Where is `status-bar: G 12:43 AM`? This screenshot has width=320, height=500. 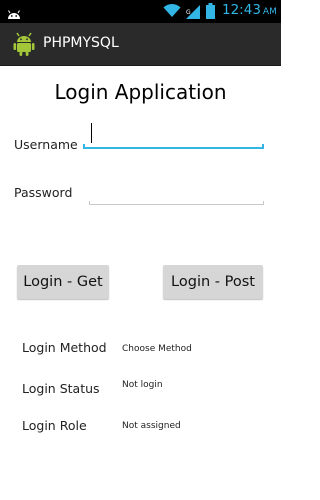
status-bar: G 12:43 AM is located at coordinates (140, 11).